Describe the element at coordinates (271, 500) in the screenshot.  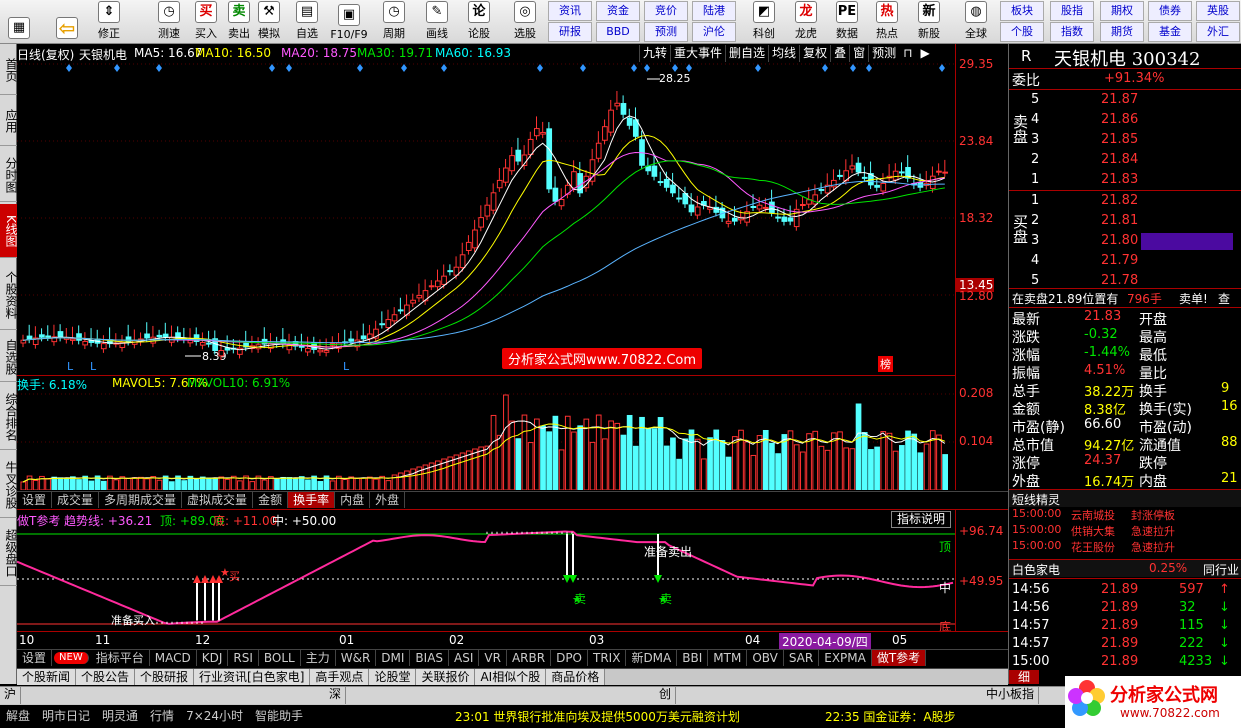
I see `tab-item: 金额` at that location.